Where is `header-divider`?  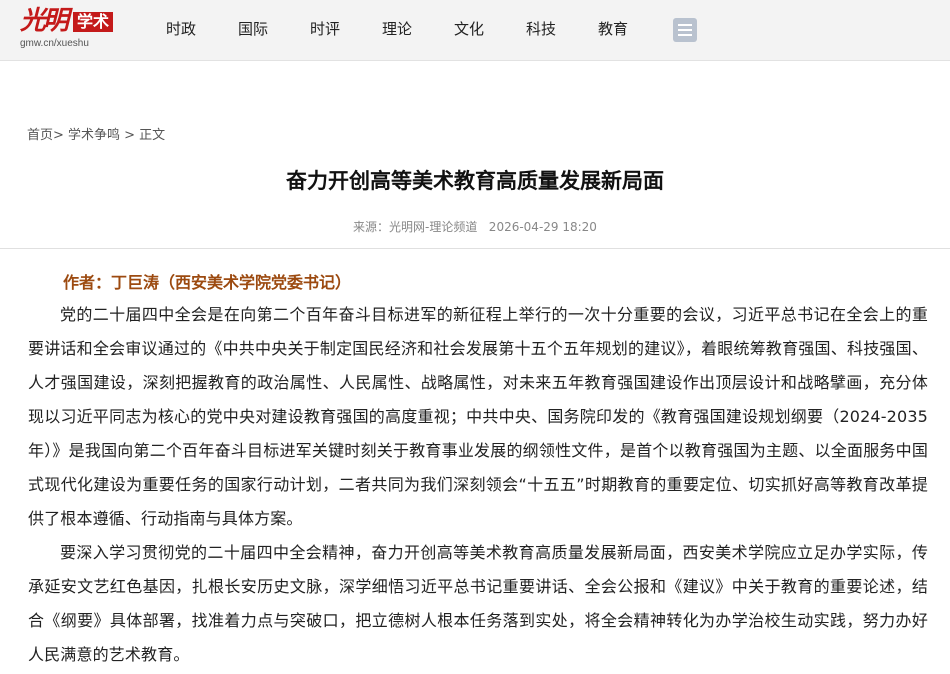
header-divider is located at coordinates (475, 248).